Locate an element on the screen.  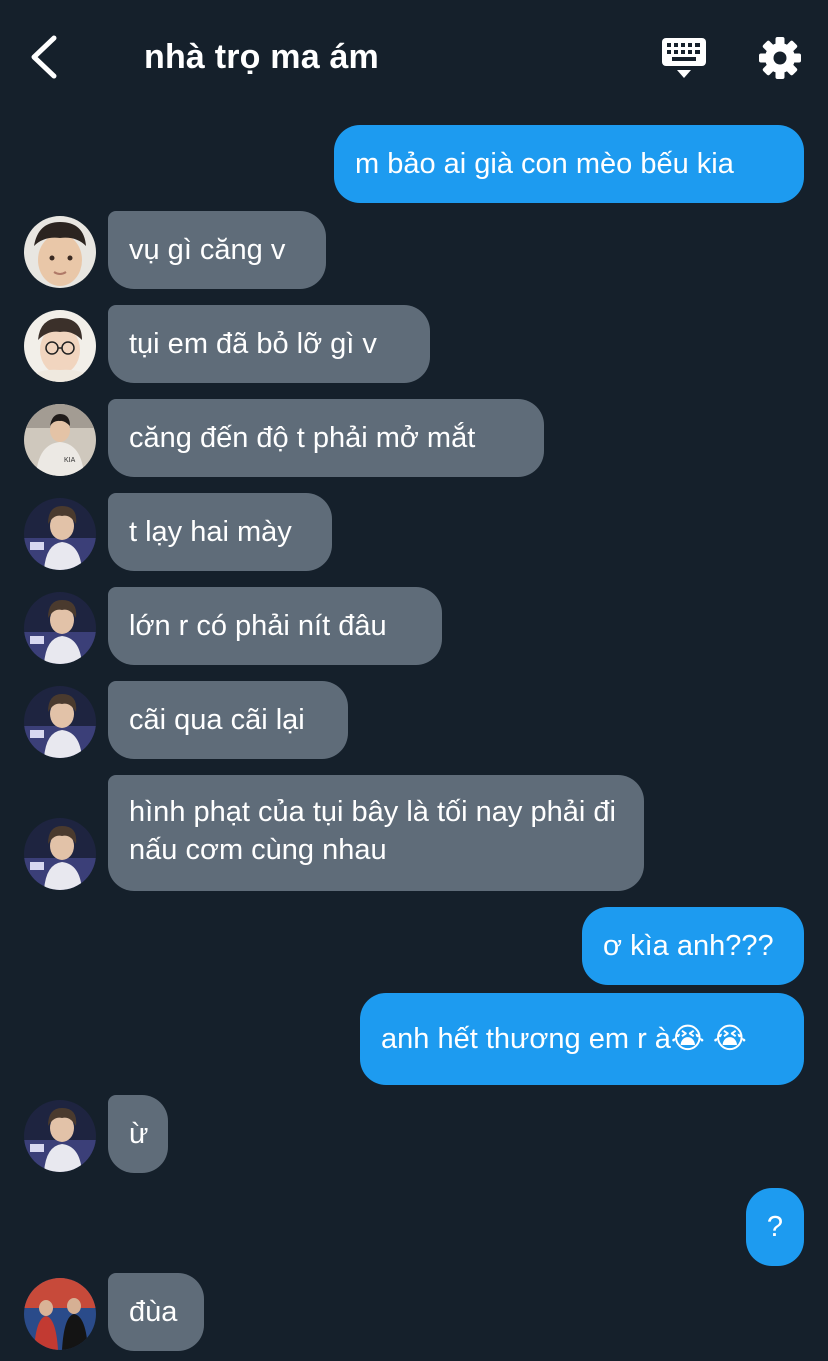
back-button is located at coordinates (46, 57).